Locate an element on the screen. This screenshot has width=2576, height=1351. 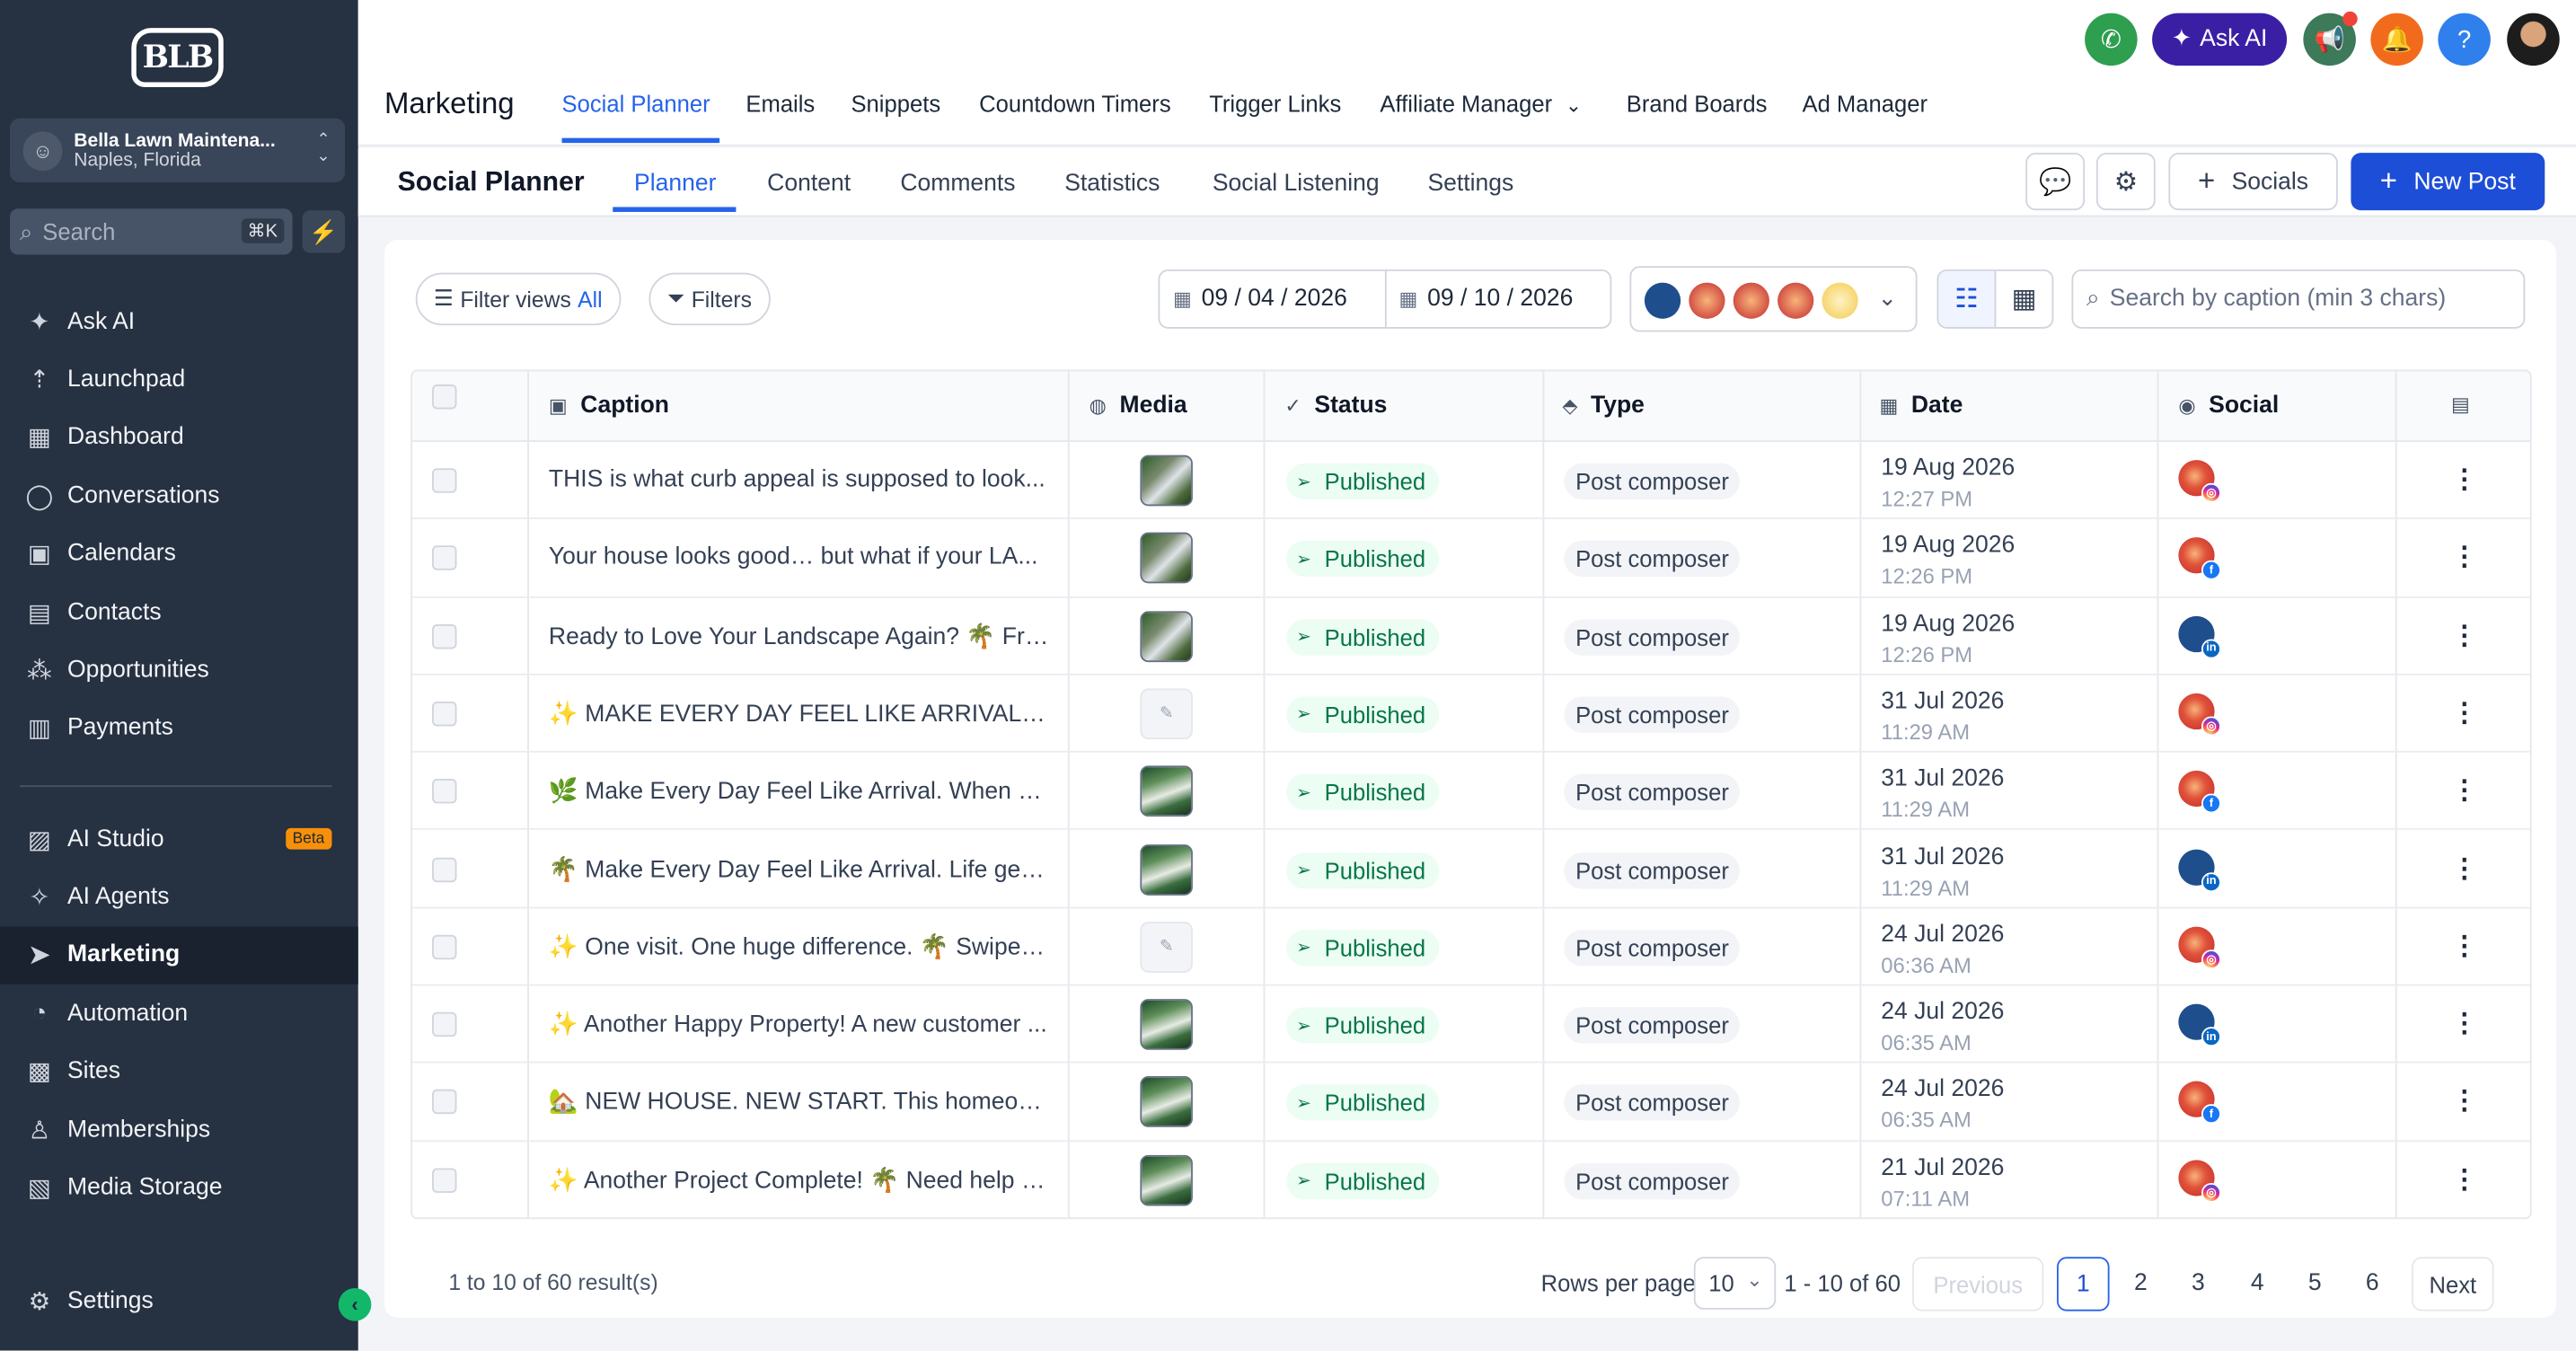
rows-per-page-select: 10 ⌄ is located at coordinates (1735, 1283).